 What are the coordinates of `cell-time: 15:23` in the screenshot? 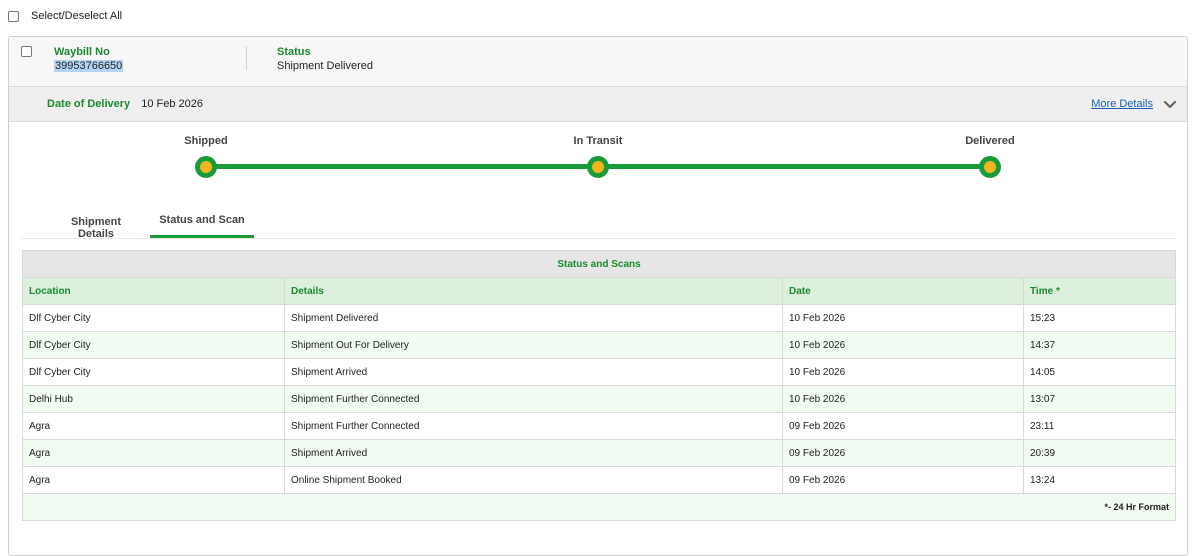 It's located at (1099, 318).